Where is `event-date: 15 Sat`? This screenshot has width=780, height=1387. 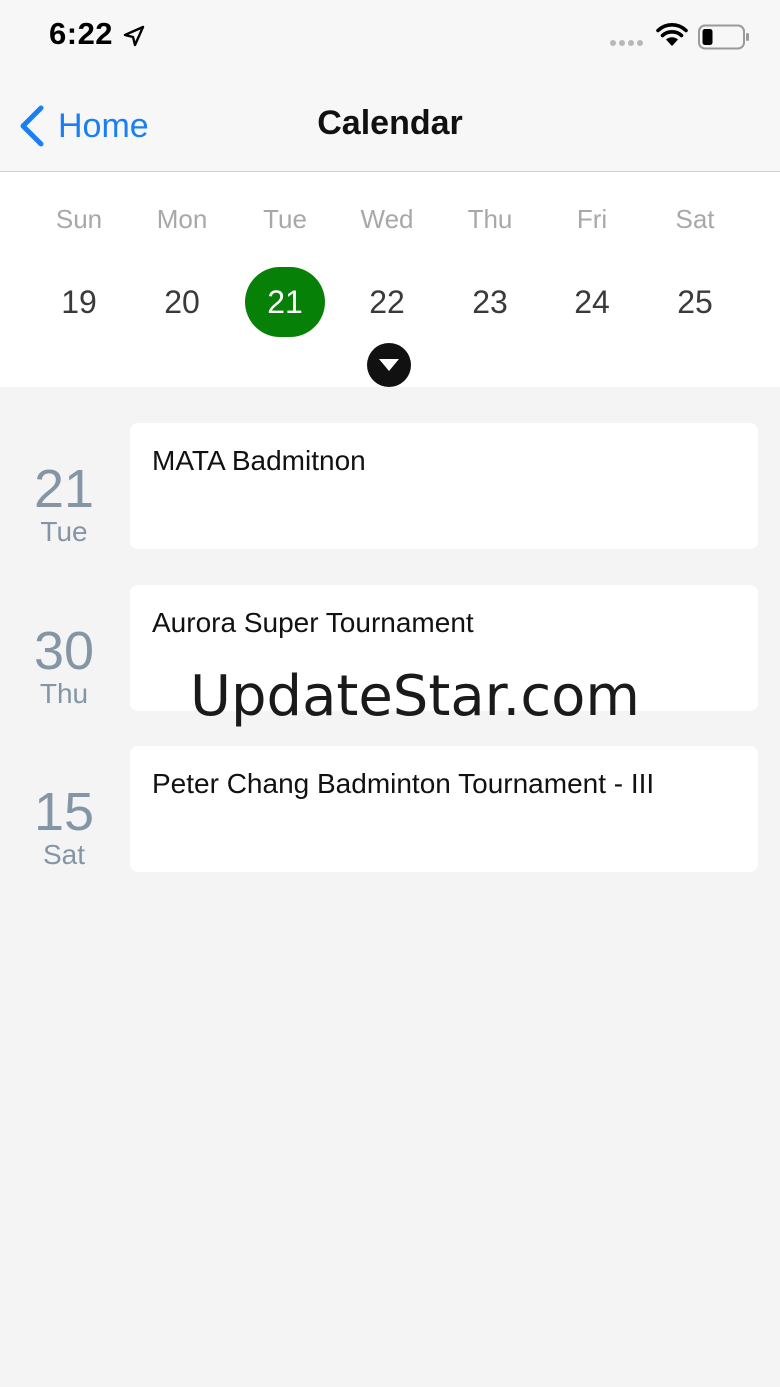
event-date: 15 Sat is located at coordinates (64, 827).